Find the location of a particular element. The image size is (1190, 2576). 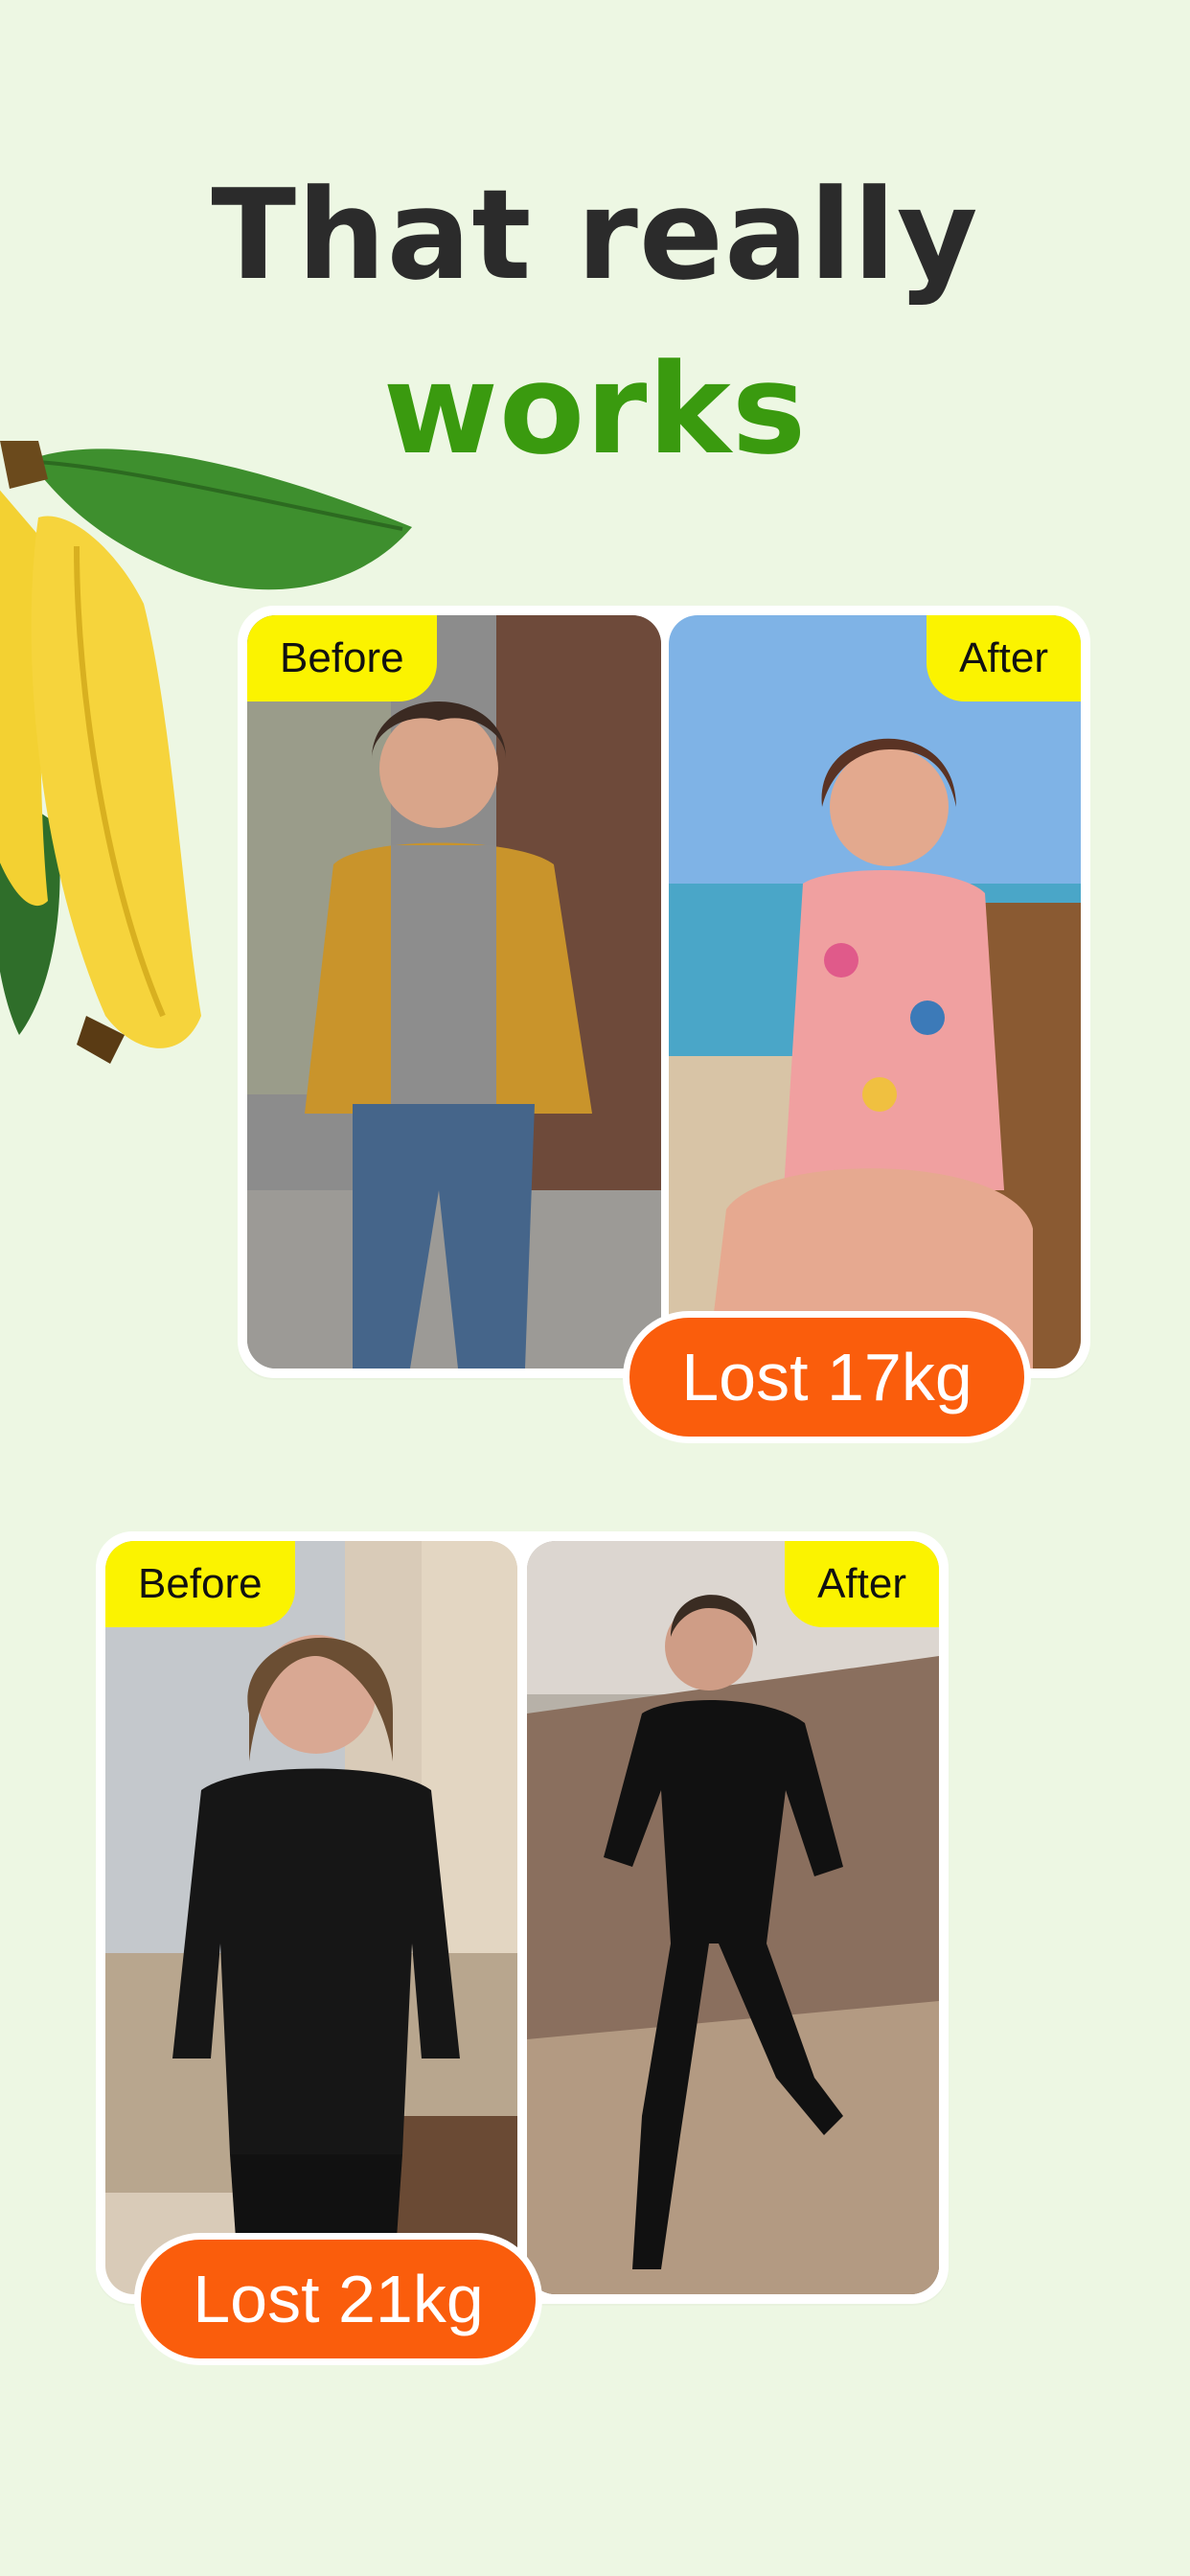

headline-line-1: That really is located at coordinates (595, 235).